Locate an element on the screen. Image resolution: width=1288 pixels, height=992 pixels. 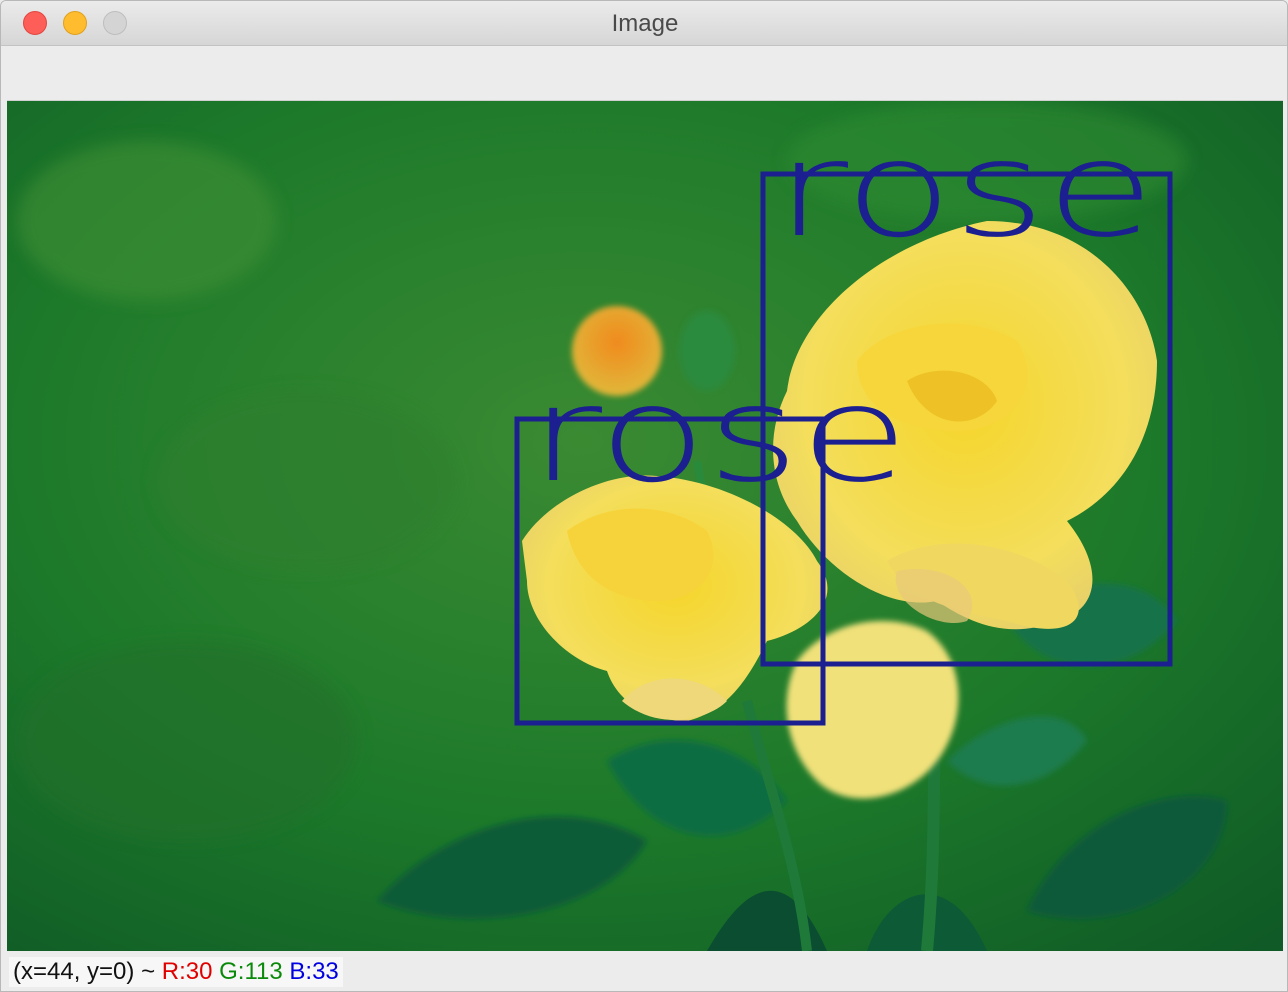
detection-label-2: rose is located at coordinates (719, 435).